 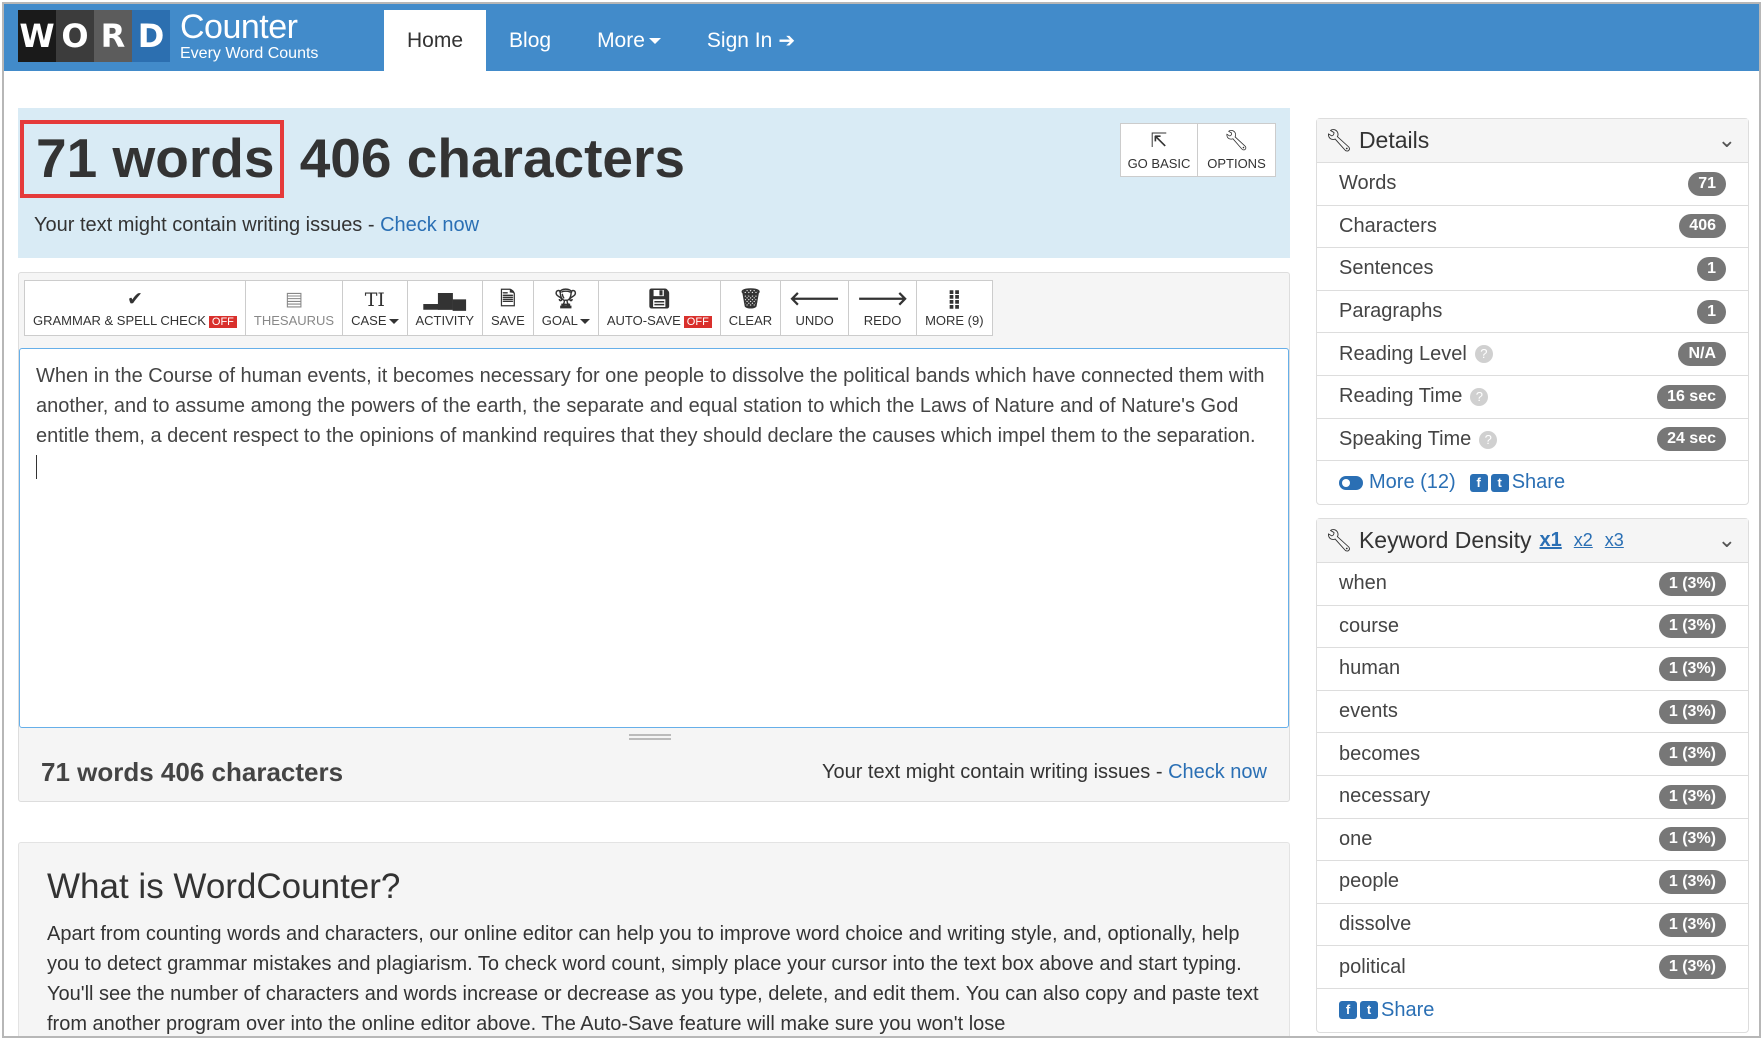 I want to click on tab-x2: x2, so click(x=1583, y=540).